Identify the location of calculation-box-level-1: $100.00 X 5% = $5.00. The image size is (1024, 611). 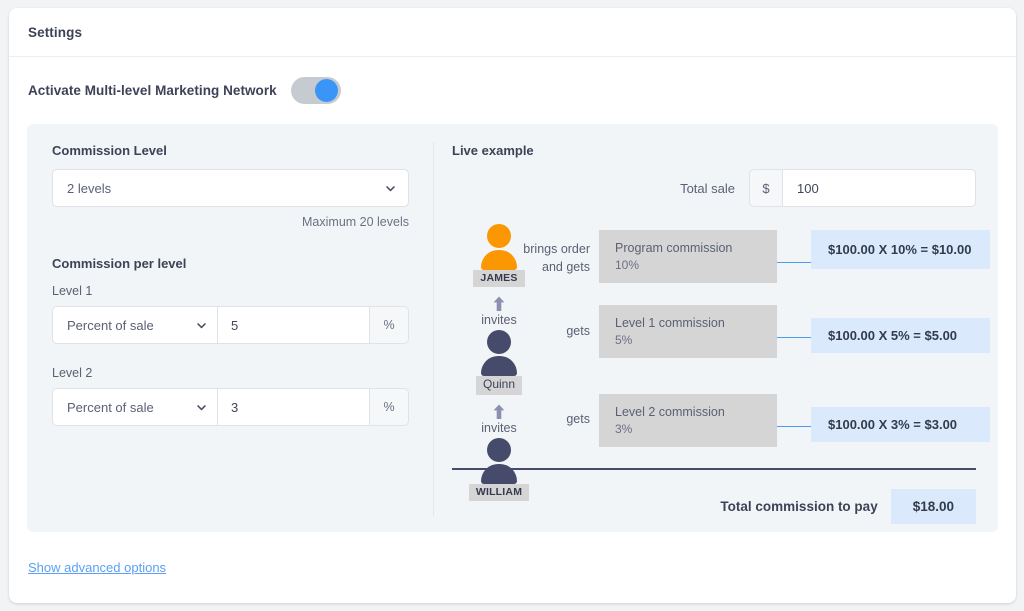
(900, 335).